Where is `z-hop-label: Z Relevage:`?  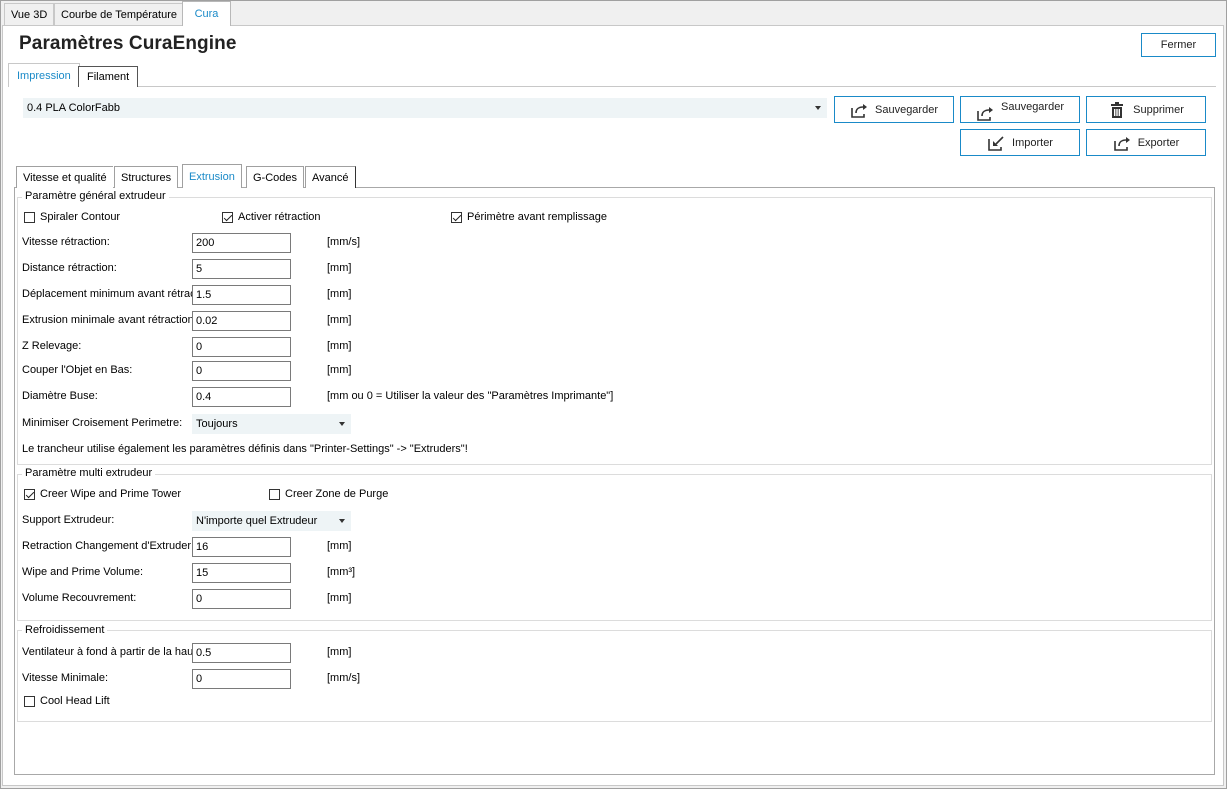
z-hop-label: Z Relevage: is located at coordinates (52, 346).